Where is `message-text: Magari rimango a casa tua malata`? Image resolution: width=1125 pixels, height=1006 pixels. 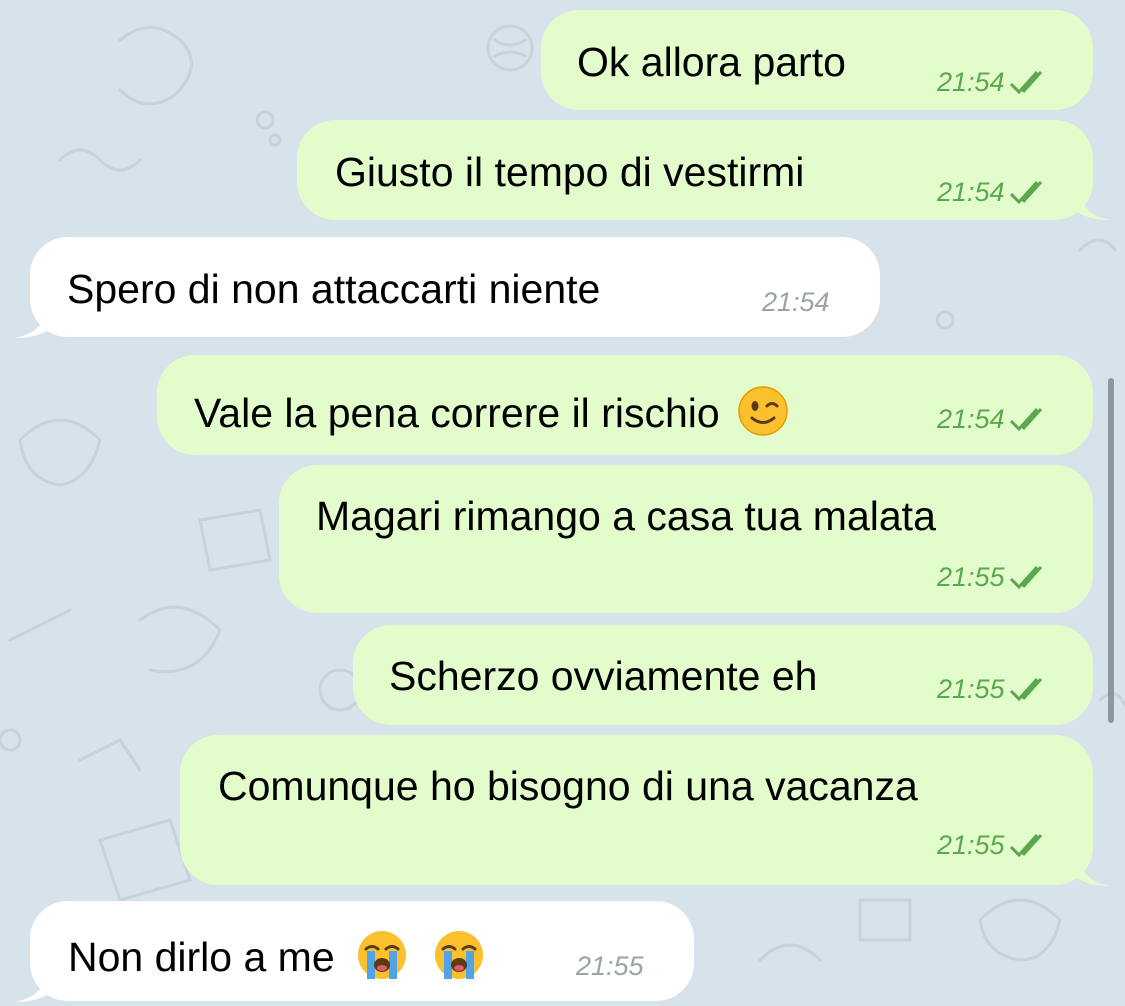
message-text: Magari rimango a casa tua malata is located at coordinates (626, 516).